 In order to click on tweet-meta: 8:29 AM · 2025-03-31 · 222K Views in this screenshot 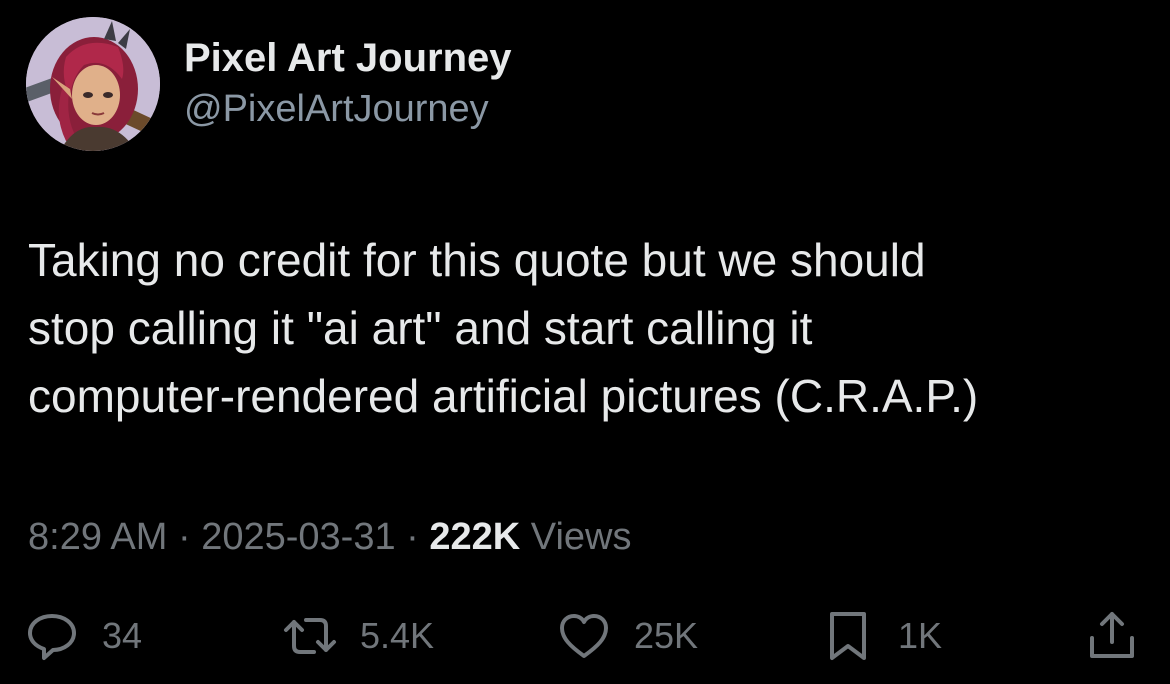, I will do `click(329, 537)`.